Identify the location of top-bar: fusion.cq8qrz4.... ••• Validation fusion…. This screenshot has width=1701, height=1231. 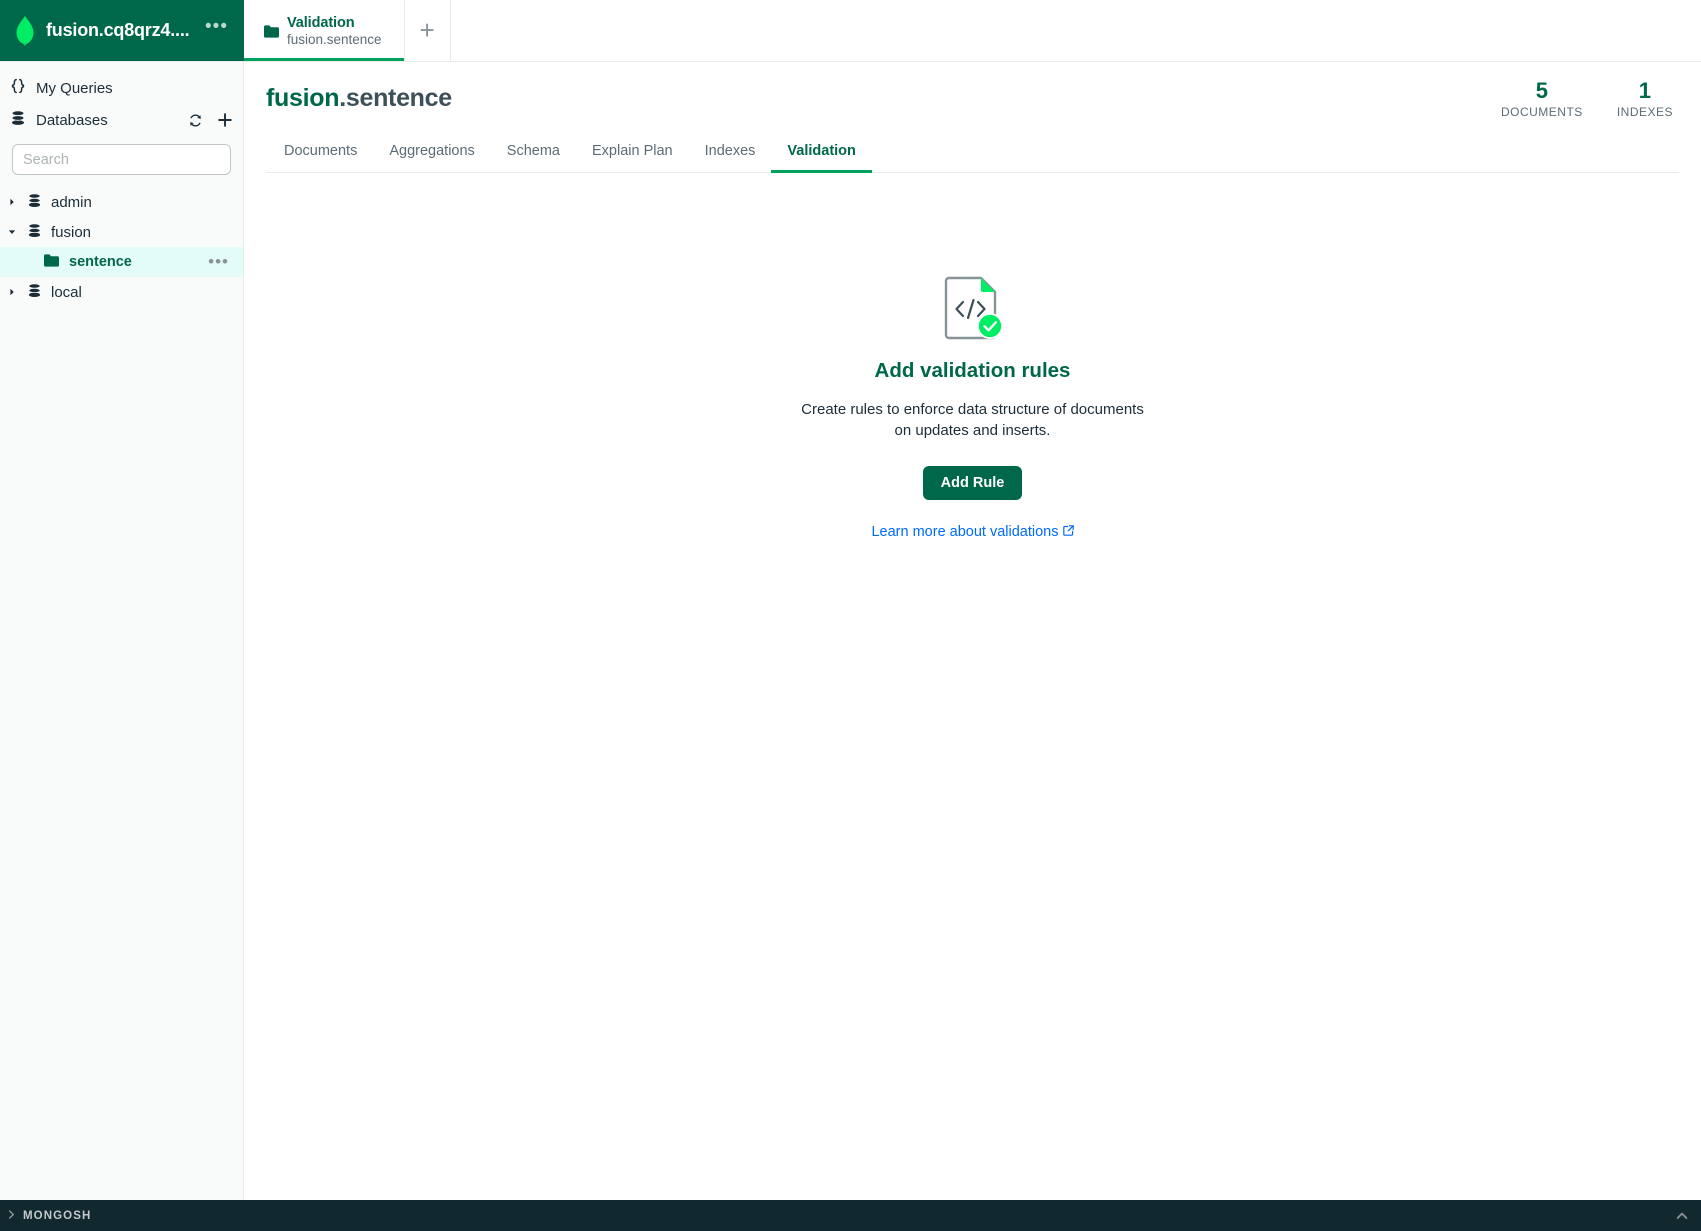
(850, 31).